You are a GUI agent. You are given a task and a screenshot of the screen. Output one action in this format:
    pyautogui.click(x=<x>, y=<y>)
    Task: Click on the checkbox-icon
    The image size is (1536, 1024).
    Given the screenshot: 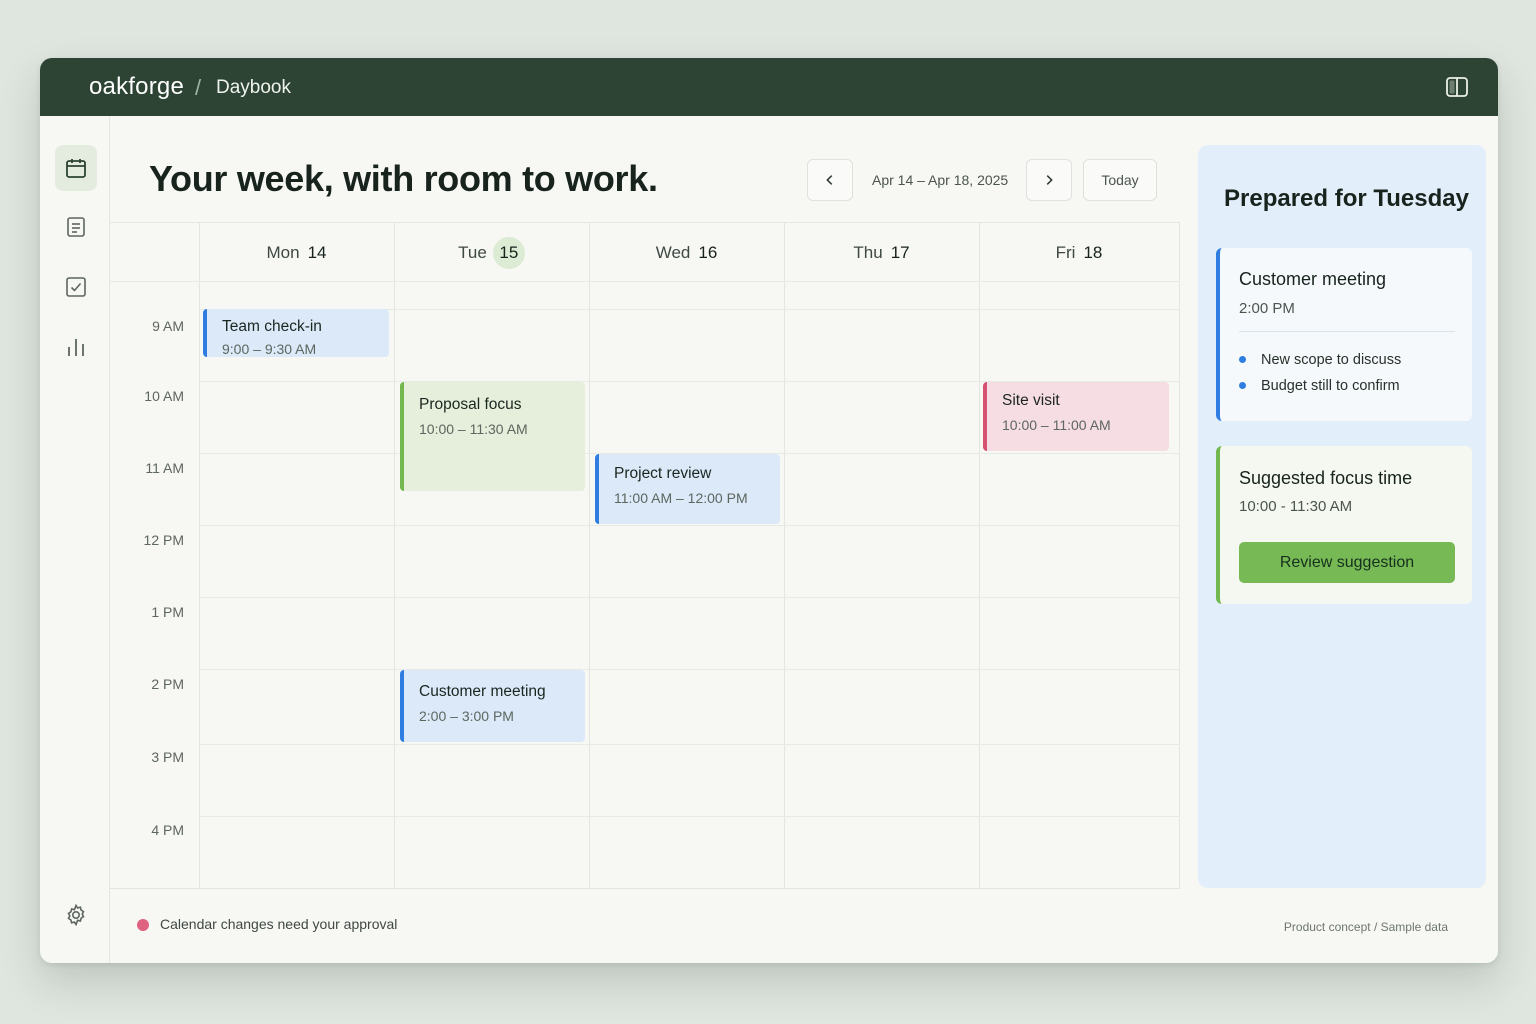 What is the action you would take?
    pyautogui.click(x=76, y=287)
    